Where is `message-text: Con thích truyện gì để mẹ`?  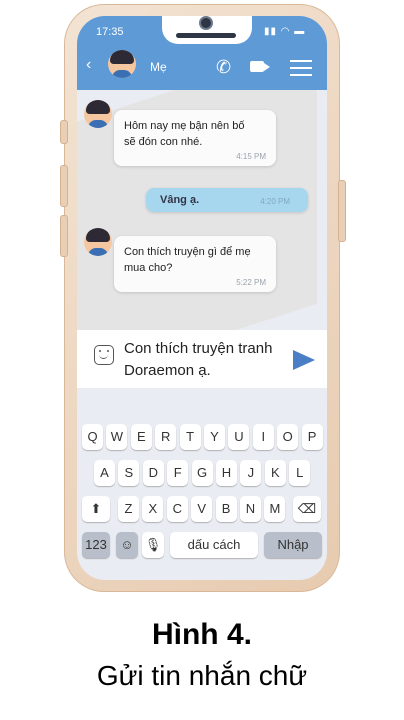 message-text: Con thích truyện gì để mẹ is located at coordinates (187, 252).